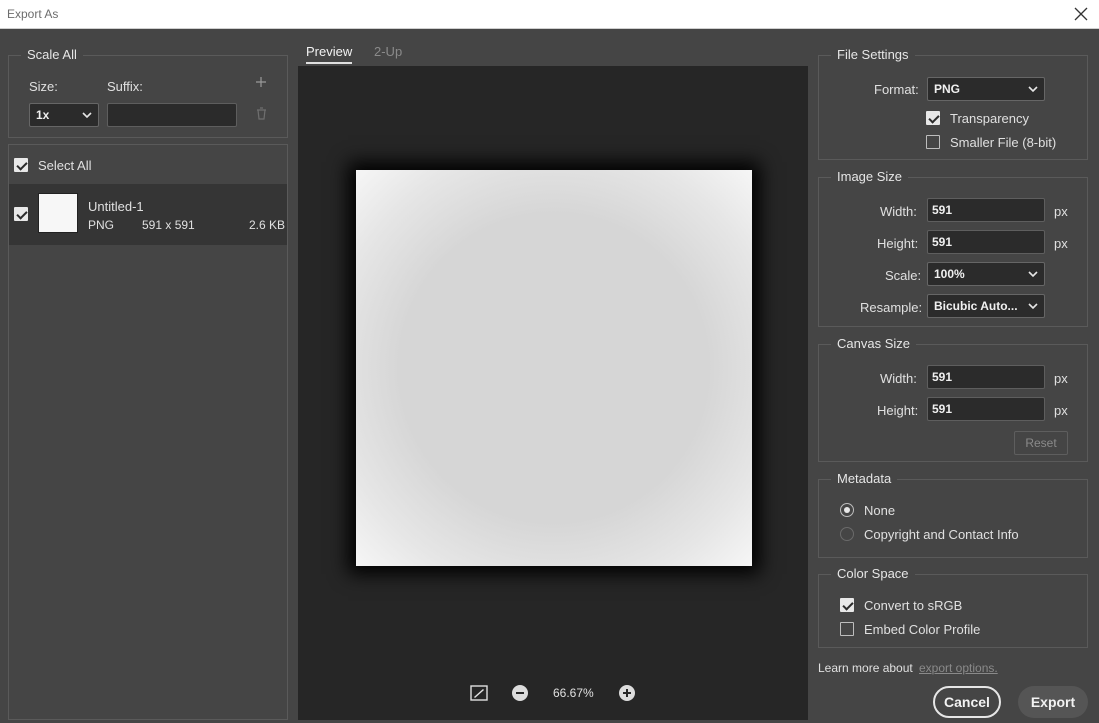 This screenshot has width=1099, height=723. I want to click on zoom-bar: 66.67%, so click(553, 695).